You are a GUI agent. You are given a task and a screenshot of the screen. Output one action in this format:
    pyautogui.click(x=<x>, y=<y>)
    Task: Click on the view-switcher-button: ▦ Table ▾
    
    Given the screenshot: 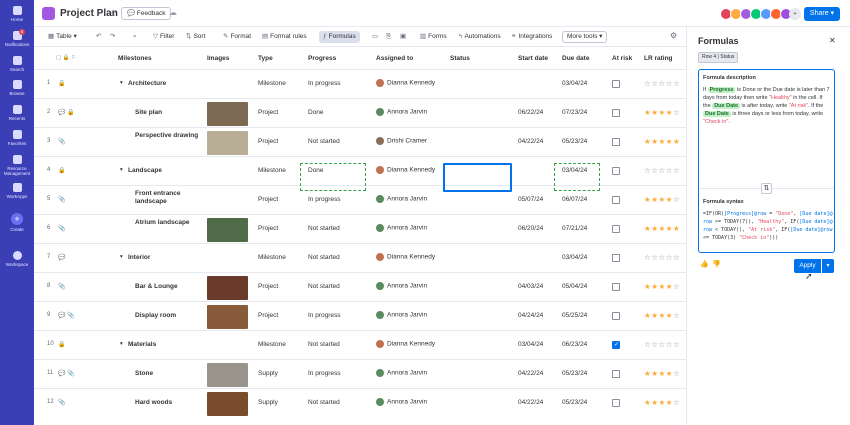 What is the action you would take?
    pyautogui.click(x=62, y=37)
    